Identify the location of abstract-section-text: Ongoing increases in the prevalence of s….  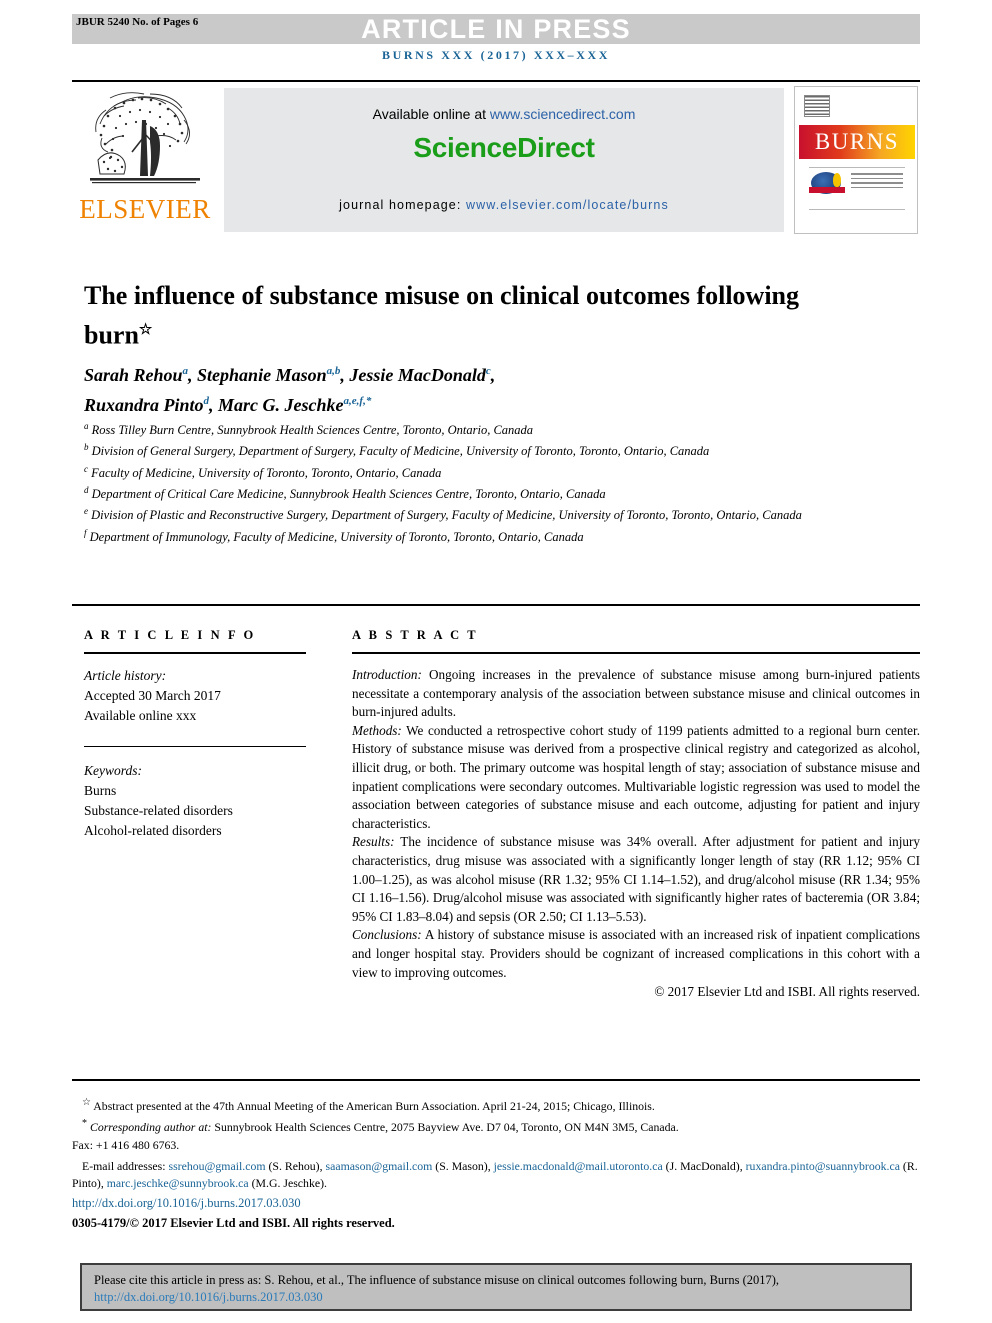
(636, 693).